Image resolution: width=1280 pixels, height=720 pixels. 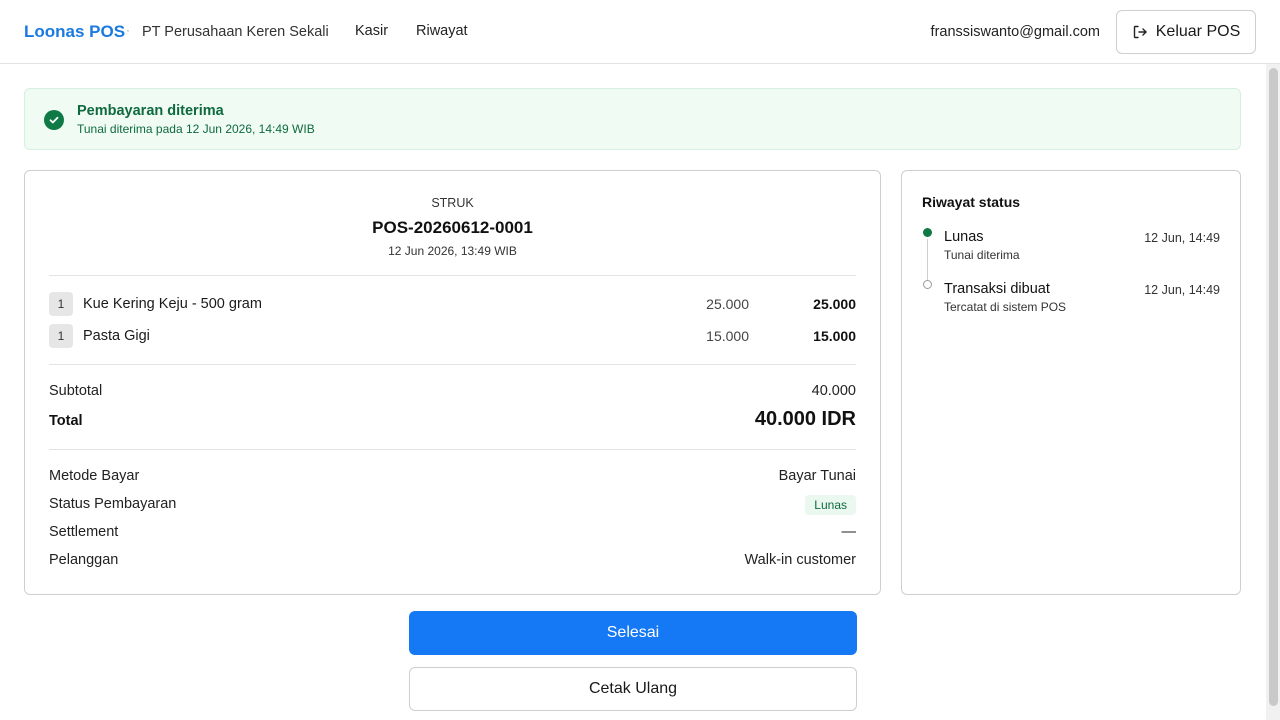 I want to click on list-item: 1 Pasta Gigi 15.000 15.000, so click(x=452, y=337).